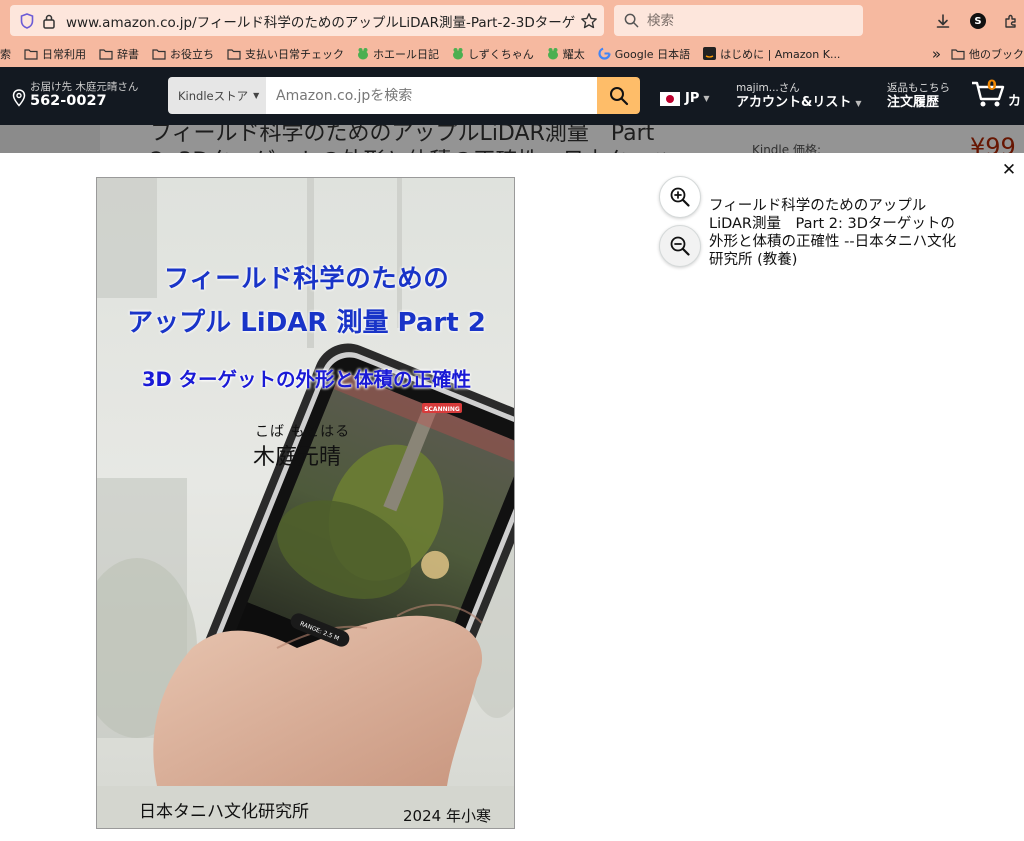  I want to click on cover-title-line1: フィールド科学のための, so click(306, 279).